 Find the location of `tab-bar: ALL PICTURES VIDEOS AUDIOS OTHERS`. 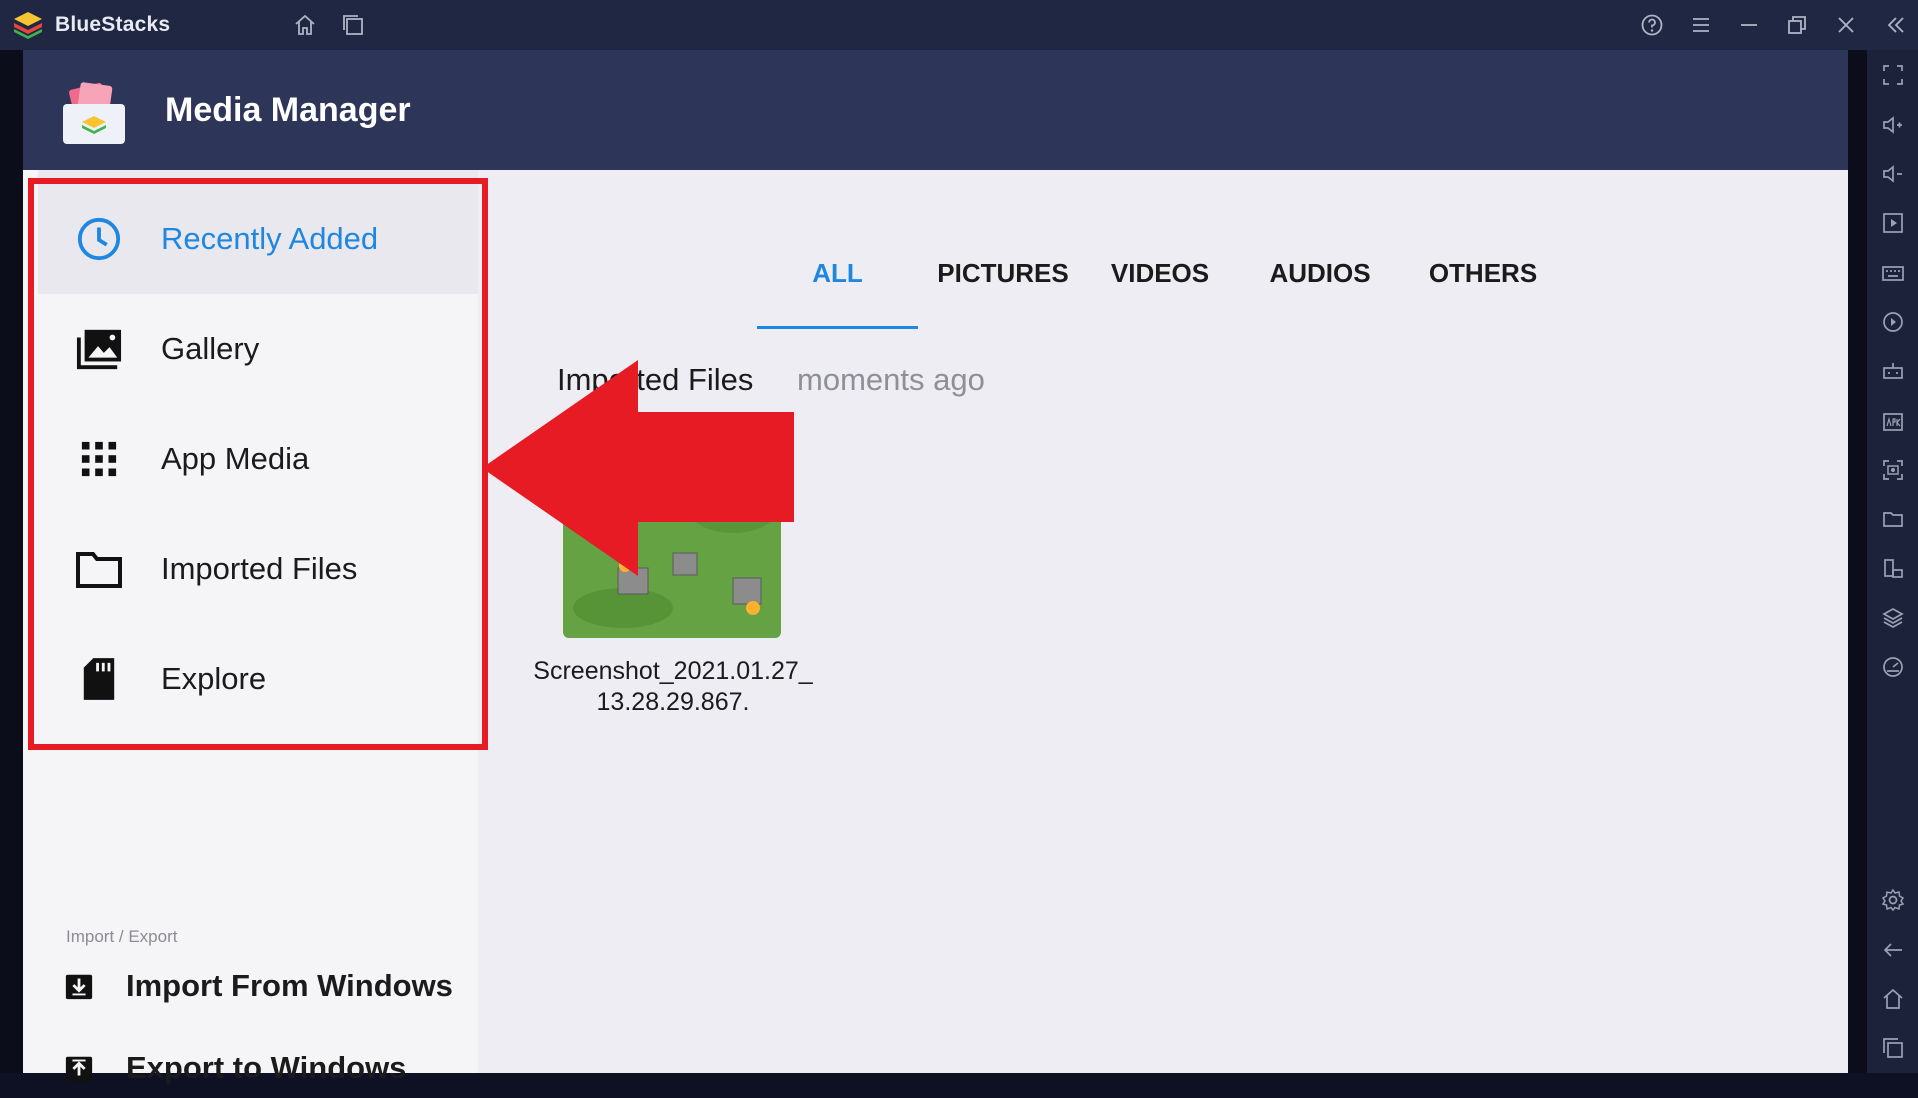

tab-bar: ALL PICTURES VIDEOS AUDIOS OTHERS is located at coordinates (1163, 250).